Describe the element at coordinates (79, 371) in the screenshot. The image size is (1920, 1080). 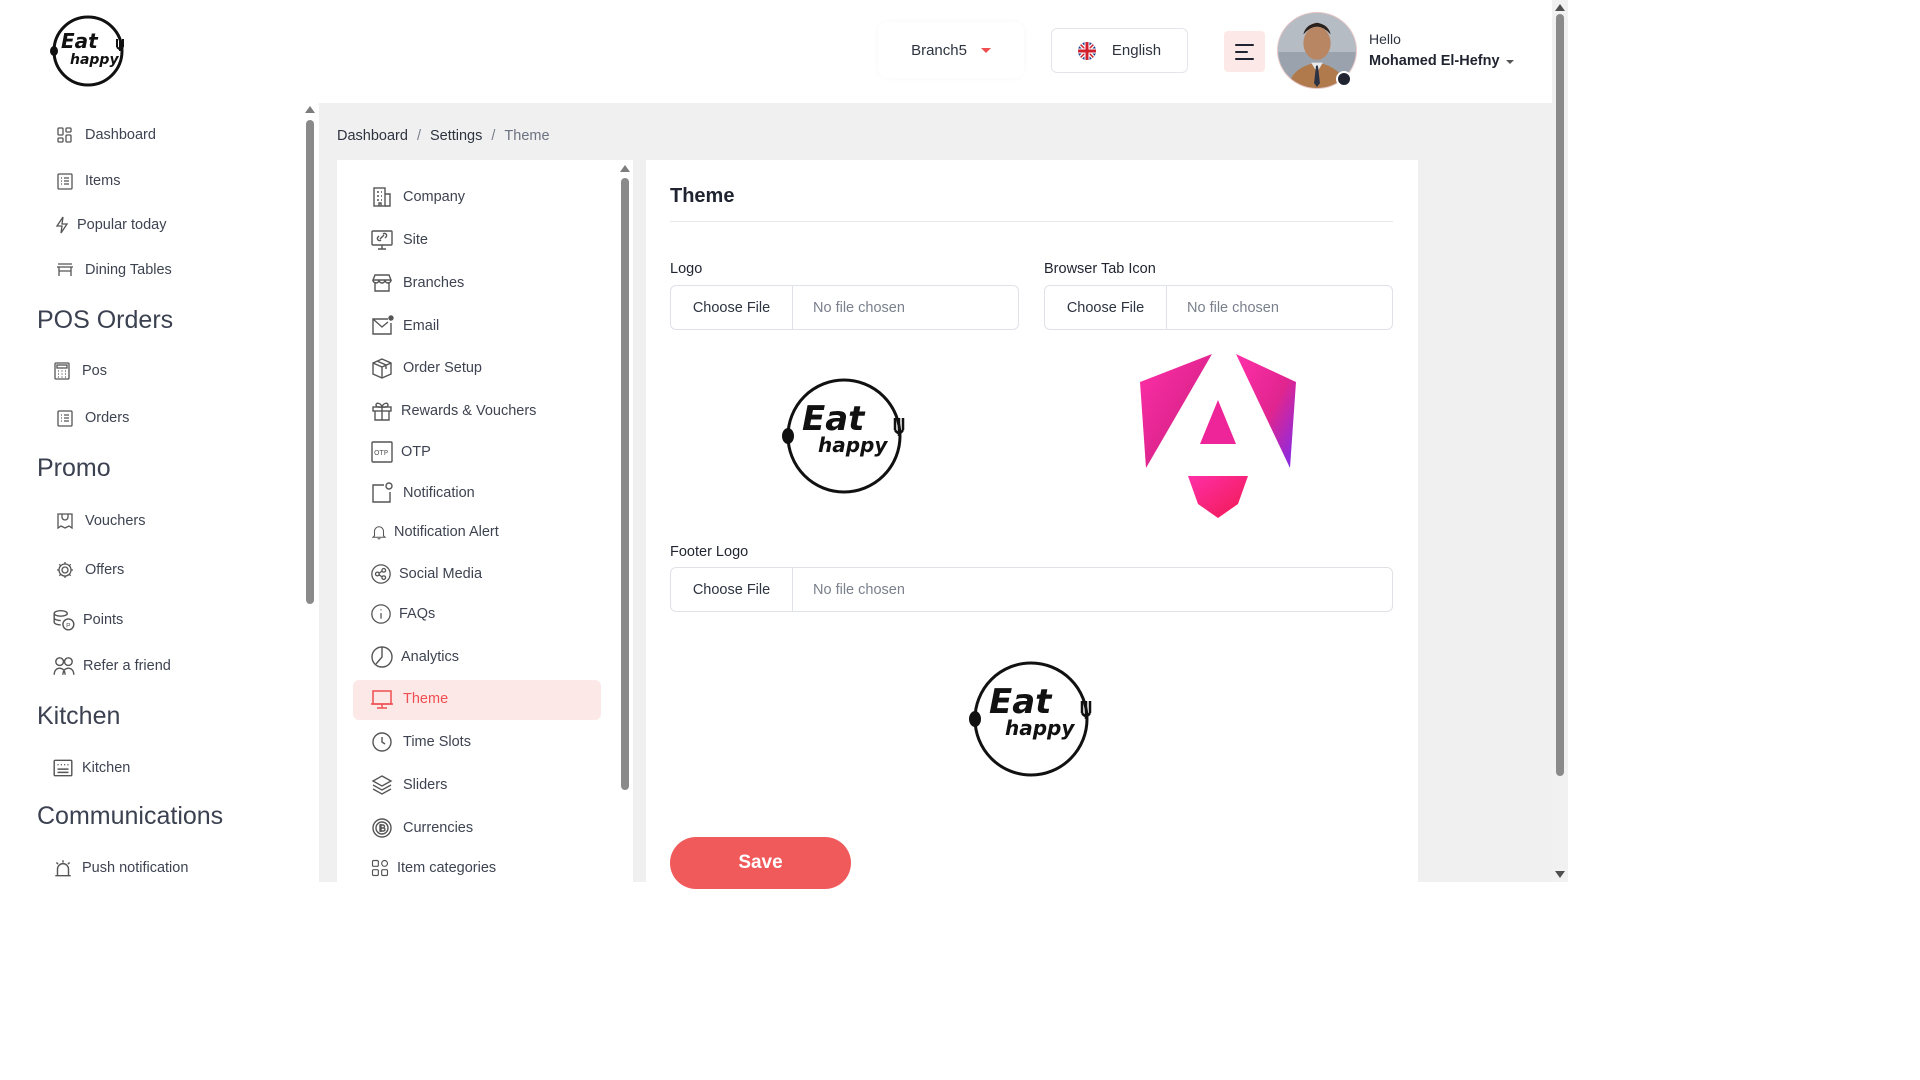
I see `sidebar-item-pos: Pos` at that location.